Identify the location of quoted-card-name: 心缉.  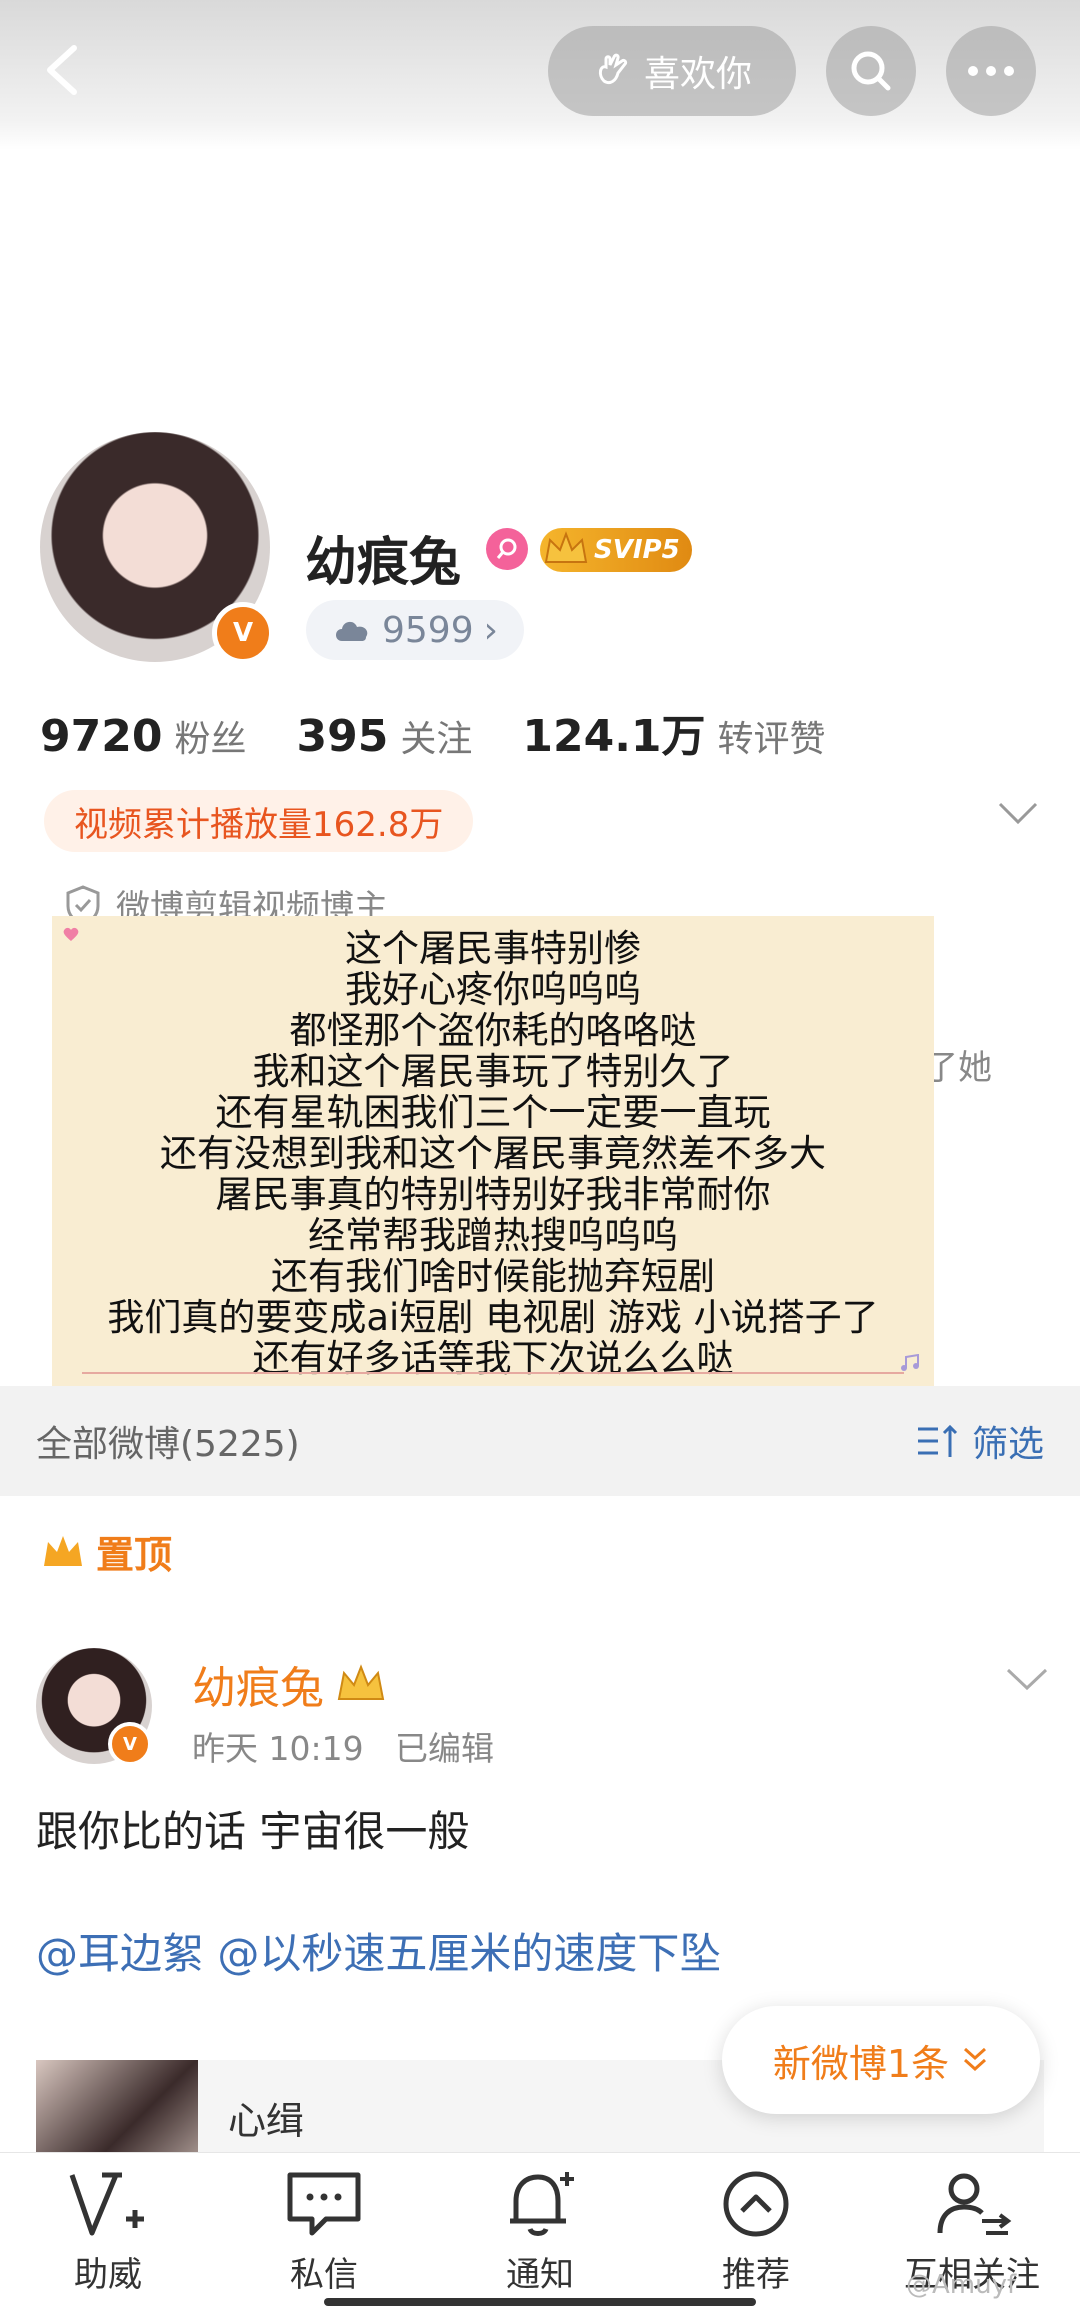
(266, 2121).